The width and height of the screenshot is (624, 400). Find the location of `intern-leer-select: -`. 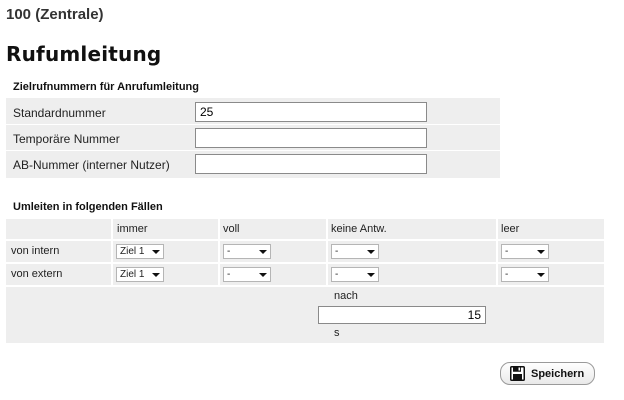

intern-leer-select: - is located at coordinates (525, 251).